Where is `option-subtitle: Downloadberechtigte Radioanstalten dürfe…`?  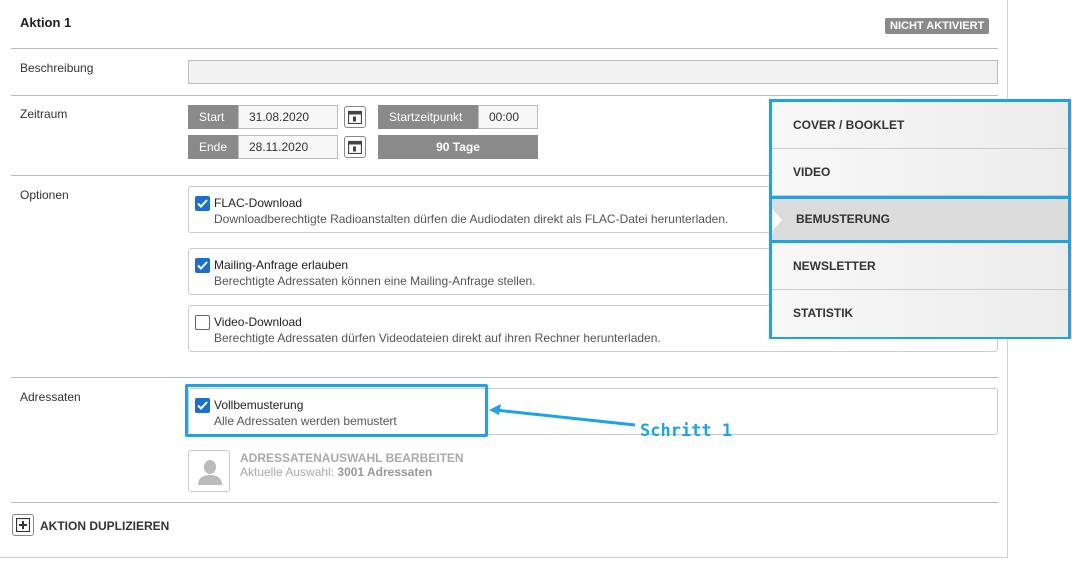 option-subtitle: Downloadberechtigte Radioanstalten dürfe… is located at coordinates (471, 219).